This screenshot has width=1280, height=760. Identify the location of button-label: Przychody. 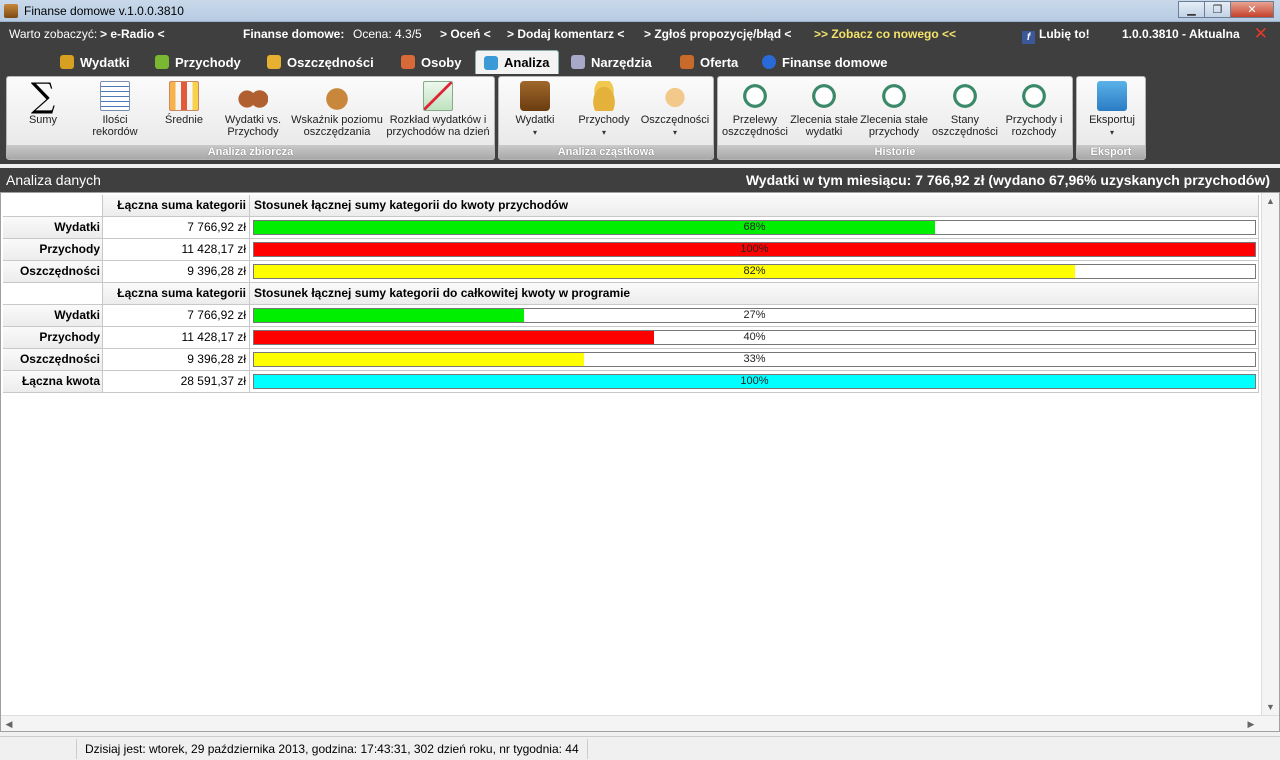
(253, 132).